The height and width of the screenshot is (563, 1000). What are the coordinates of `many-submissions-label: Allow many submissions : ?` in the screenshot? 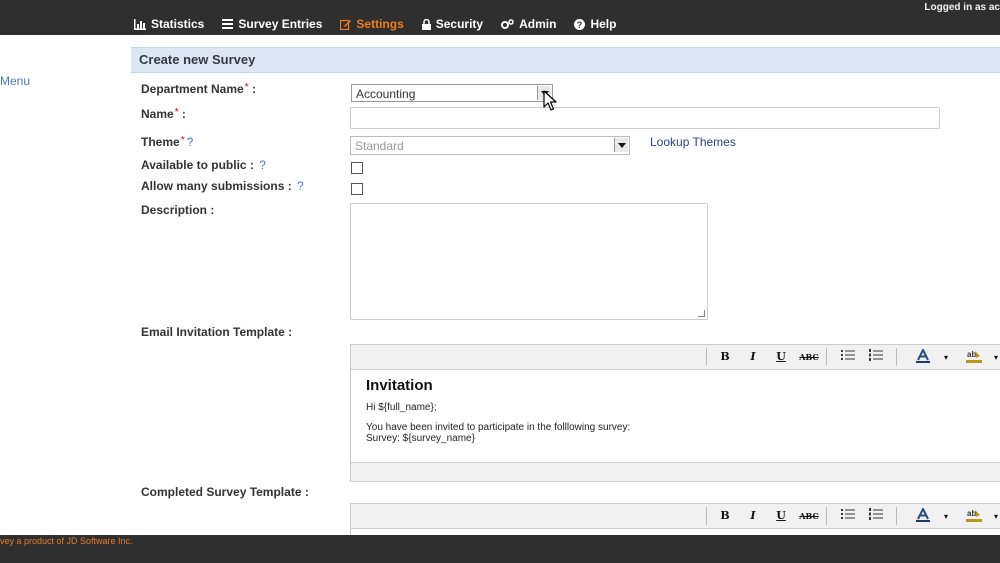 It's located at (222, 186).